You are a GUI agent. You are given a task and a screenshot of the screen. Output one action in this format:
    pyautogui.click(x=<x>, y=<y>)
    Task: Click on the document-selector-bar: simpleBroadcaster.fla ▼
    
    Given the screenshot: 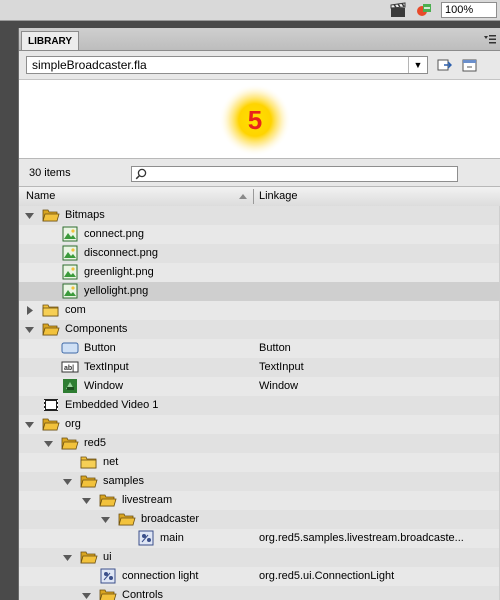 What is the action you would take?
    pyautogui.click(x=259, y=65)
    